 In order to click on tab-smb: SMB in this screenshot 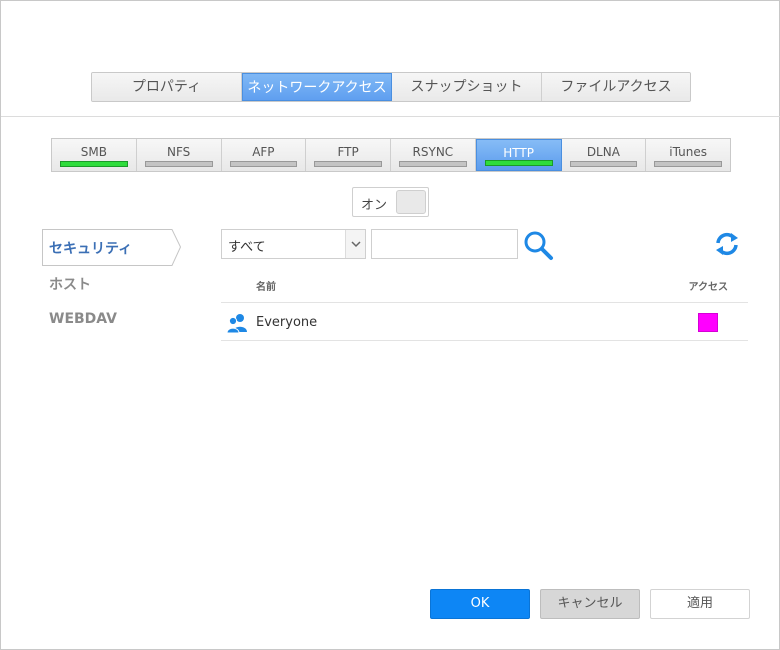, I will do `click(94, 155)`.